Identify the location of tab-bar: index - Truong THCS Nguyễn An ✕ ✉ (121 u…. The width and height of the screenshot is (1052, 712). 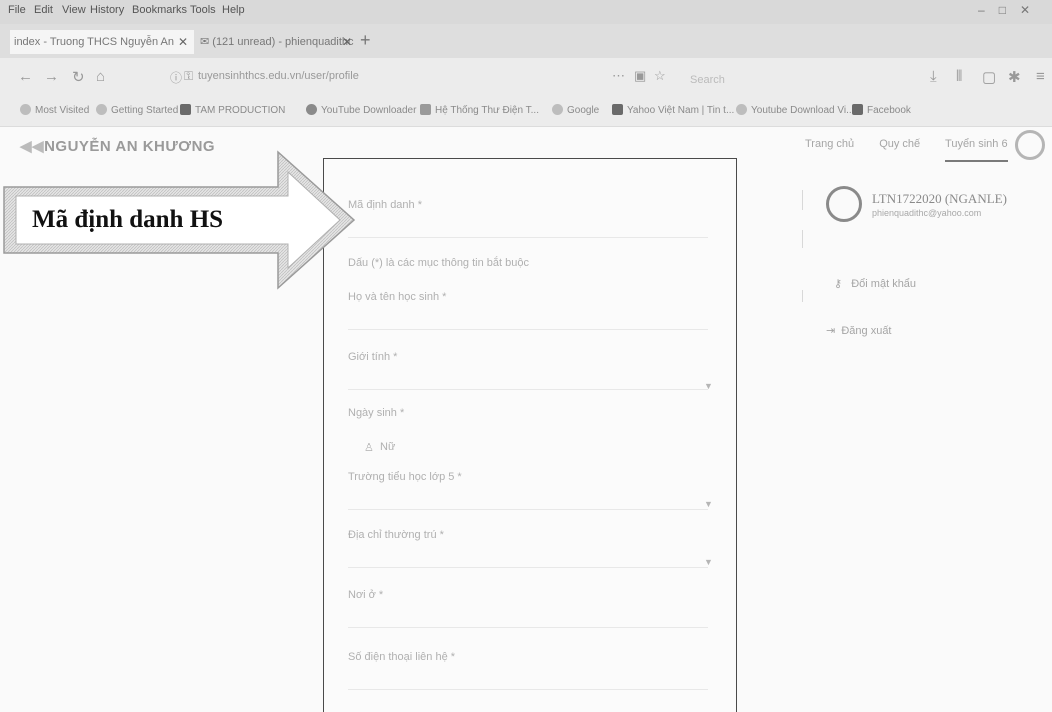
(526, 41).